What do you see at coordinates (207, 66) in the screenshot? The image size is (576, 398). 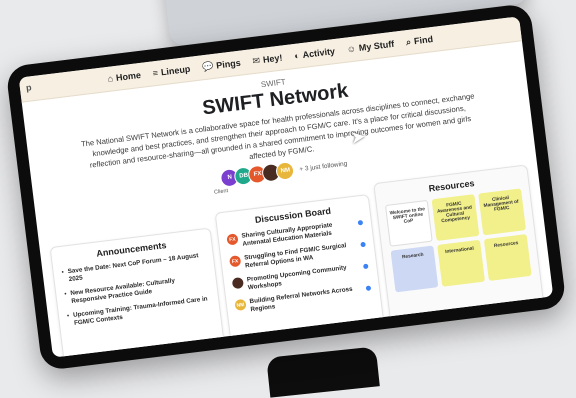 I see `chat-icon: 💬` at bounding box center [207, 66].